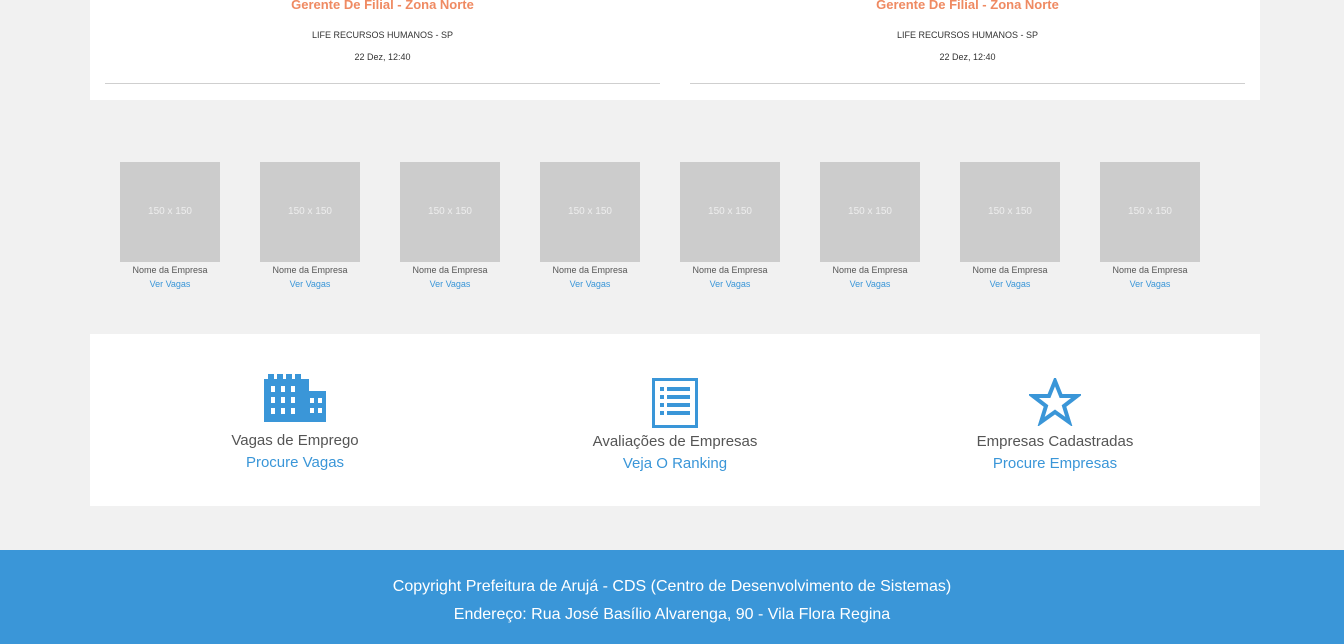 The width and height of the screenshot is (1344, 644). What do you see at coordinates (295, 398) in the screenshot?
I see `building-icon` at bounding box center [295, 398].